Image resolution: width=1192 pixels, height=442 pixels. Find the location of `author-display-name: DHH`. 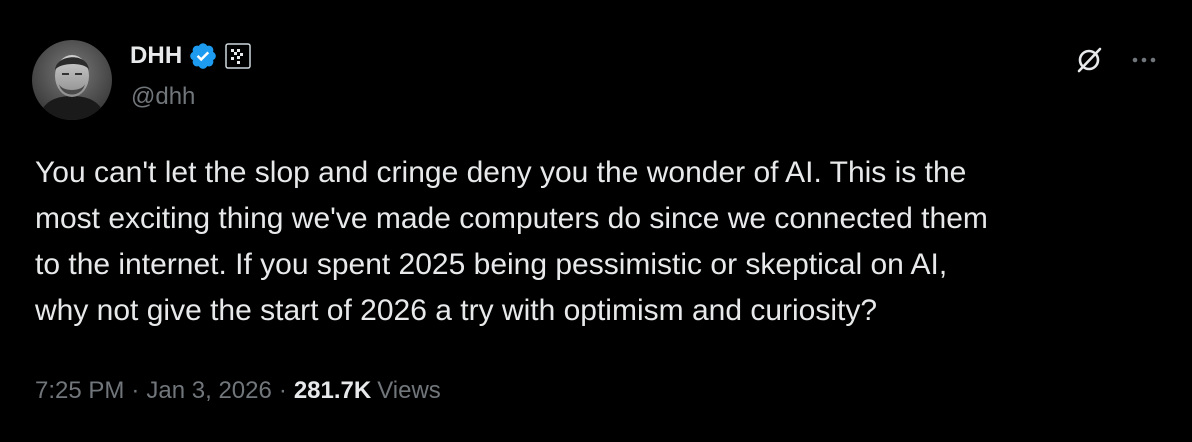

author-display-name: DHH is located at coordinates (156, 56).